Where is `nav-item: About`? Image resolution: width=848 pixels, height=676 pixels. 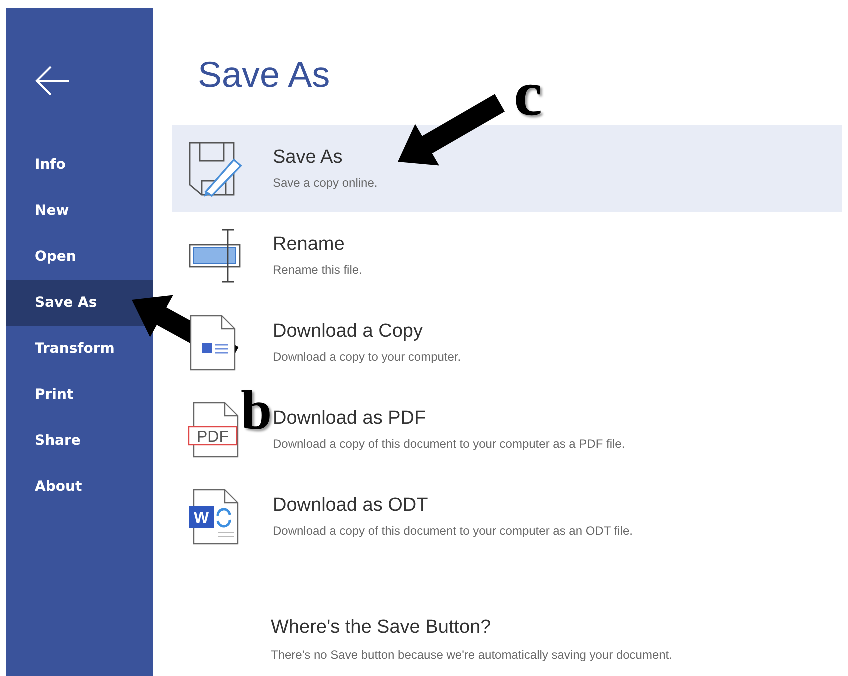 nav-item: About is located at coordinates (79, 487).